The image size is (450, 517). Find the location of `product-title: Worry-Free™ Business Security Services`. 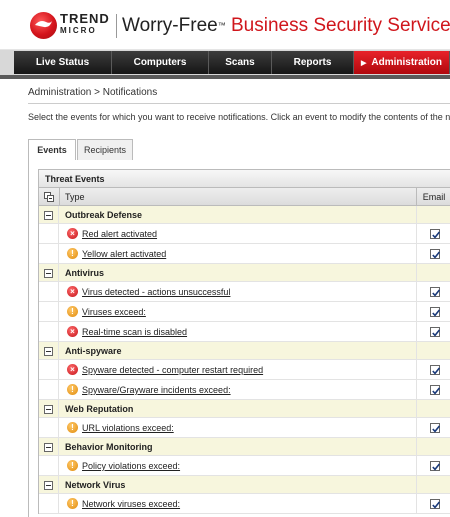

product-title: Worry-Free™ Business Security Services is located at coordinates (286, 26).